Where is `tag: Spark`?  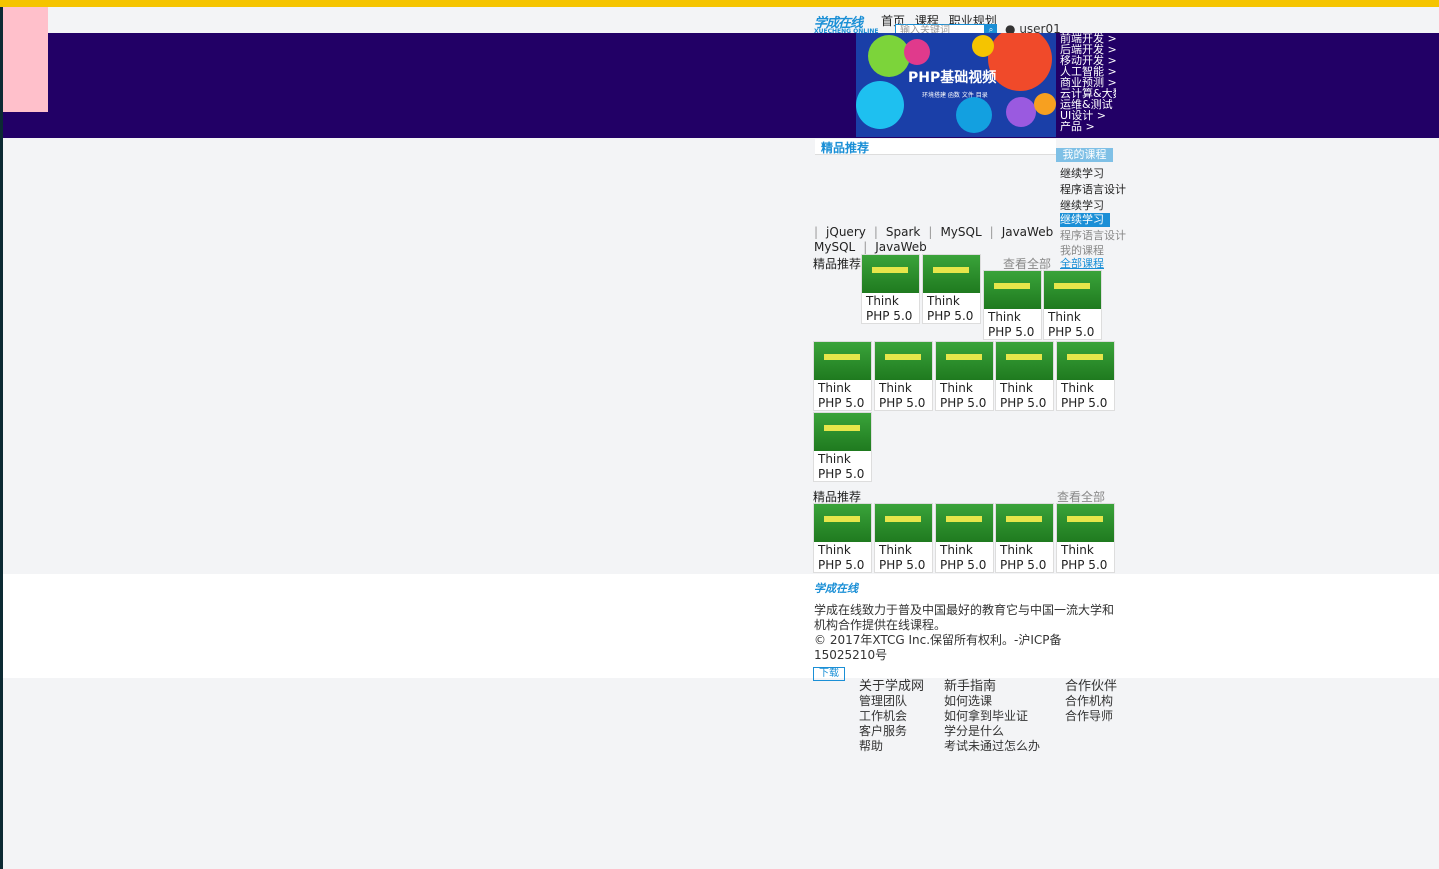 tag: Spark is located at coordinates (903, 232).